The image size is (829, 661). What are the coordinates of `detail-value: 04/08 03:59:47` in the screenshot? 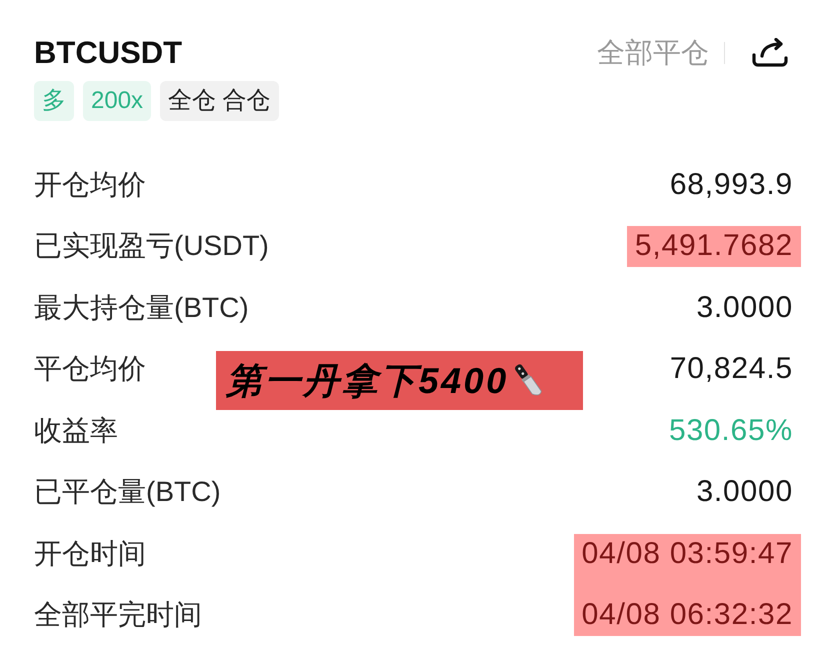 It's located at (687, 559).